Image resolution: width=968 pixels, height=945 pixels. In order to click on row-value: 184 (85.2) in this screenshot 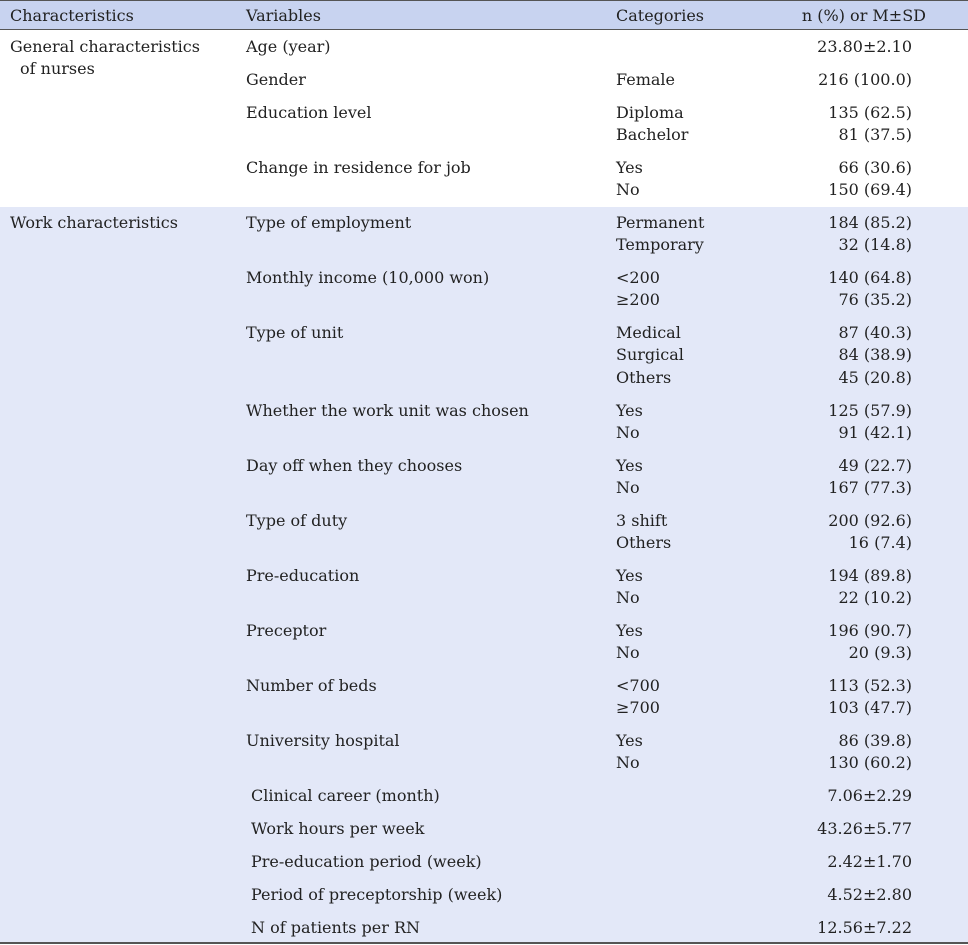, I will do `click(870, 222)`.